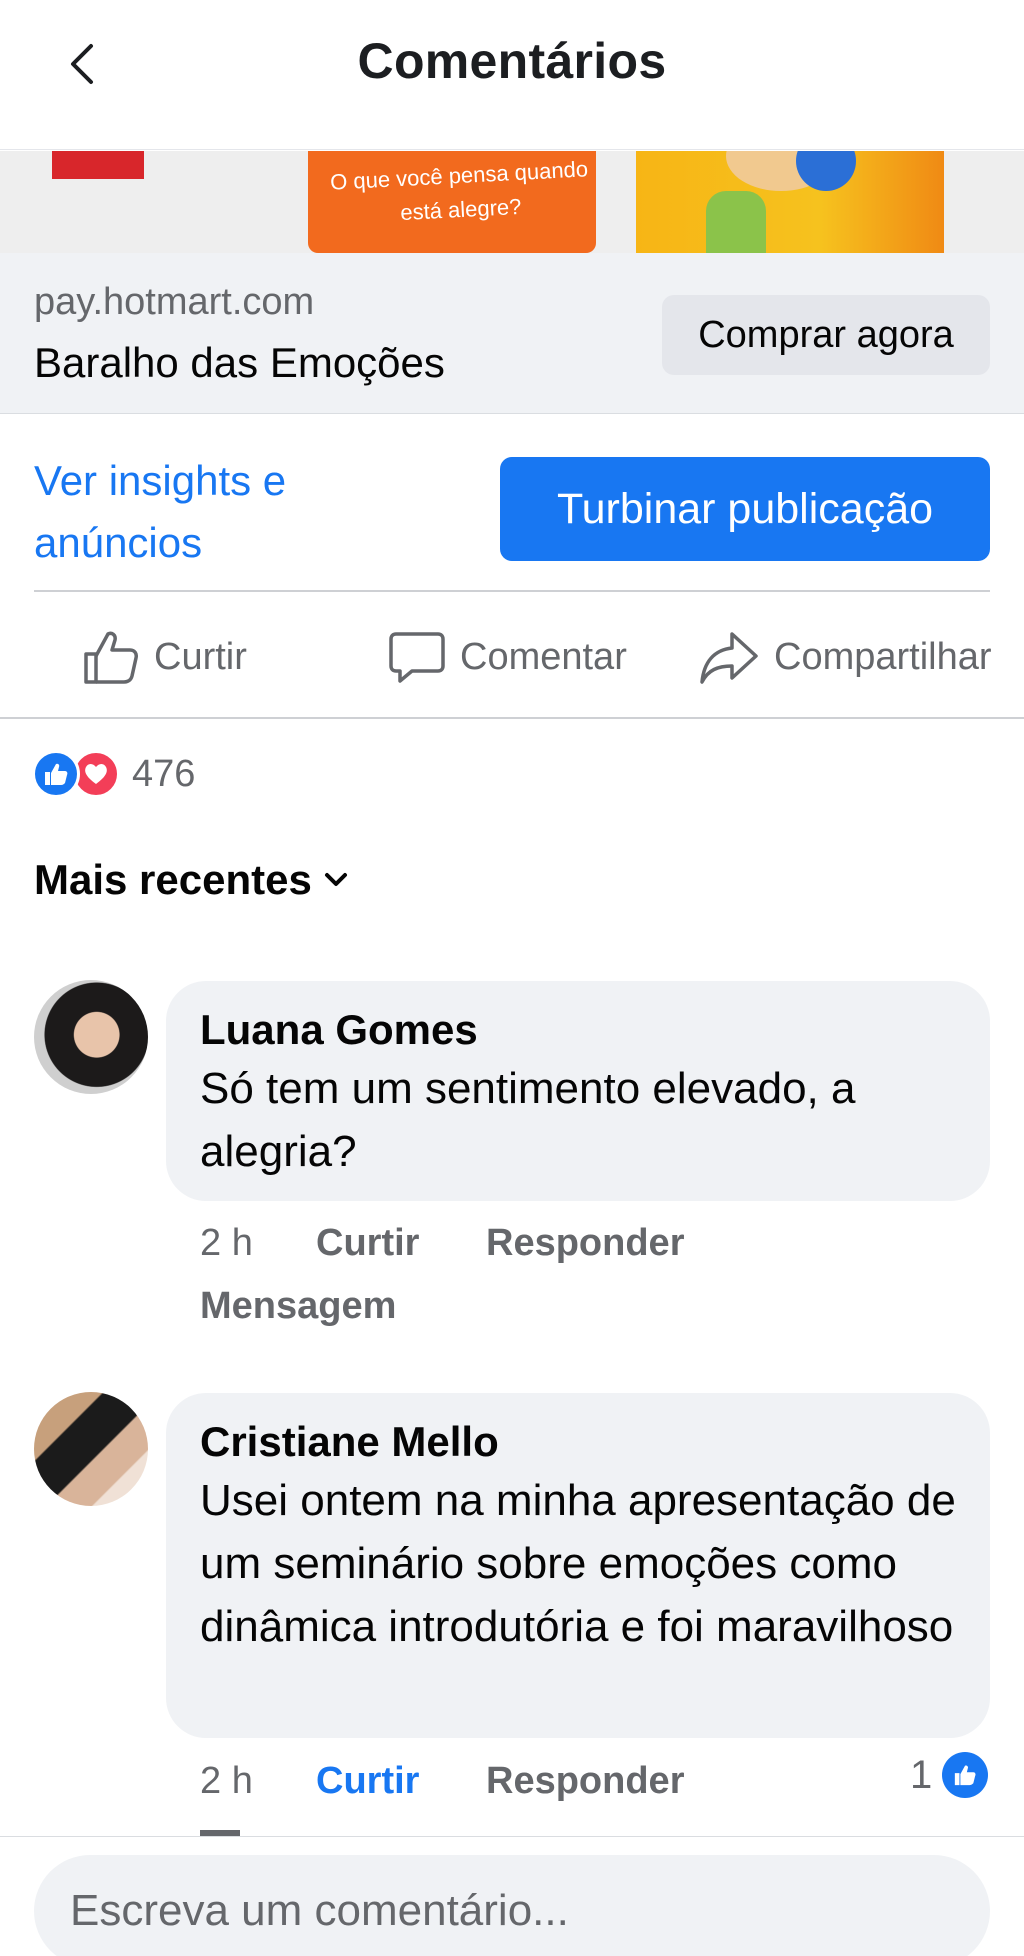 This screenshot has height=1956, width=1024. I want to click on thumbs-up-icon, so click(111, 657).